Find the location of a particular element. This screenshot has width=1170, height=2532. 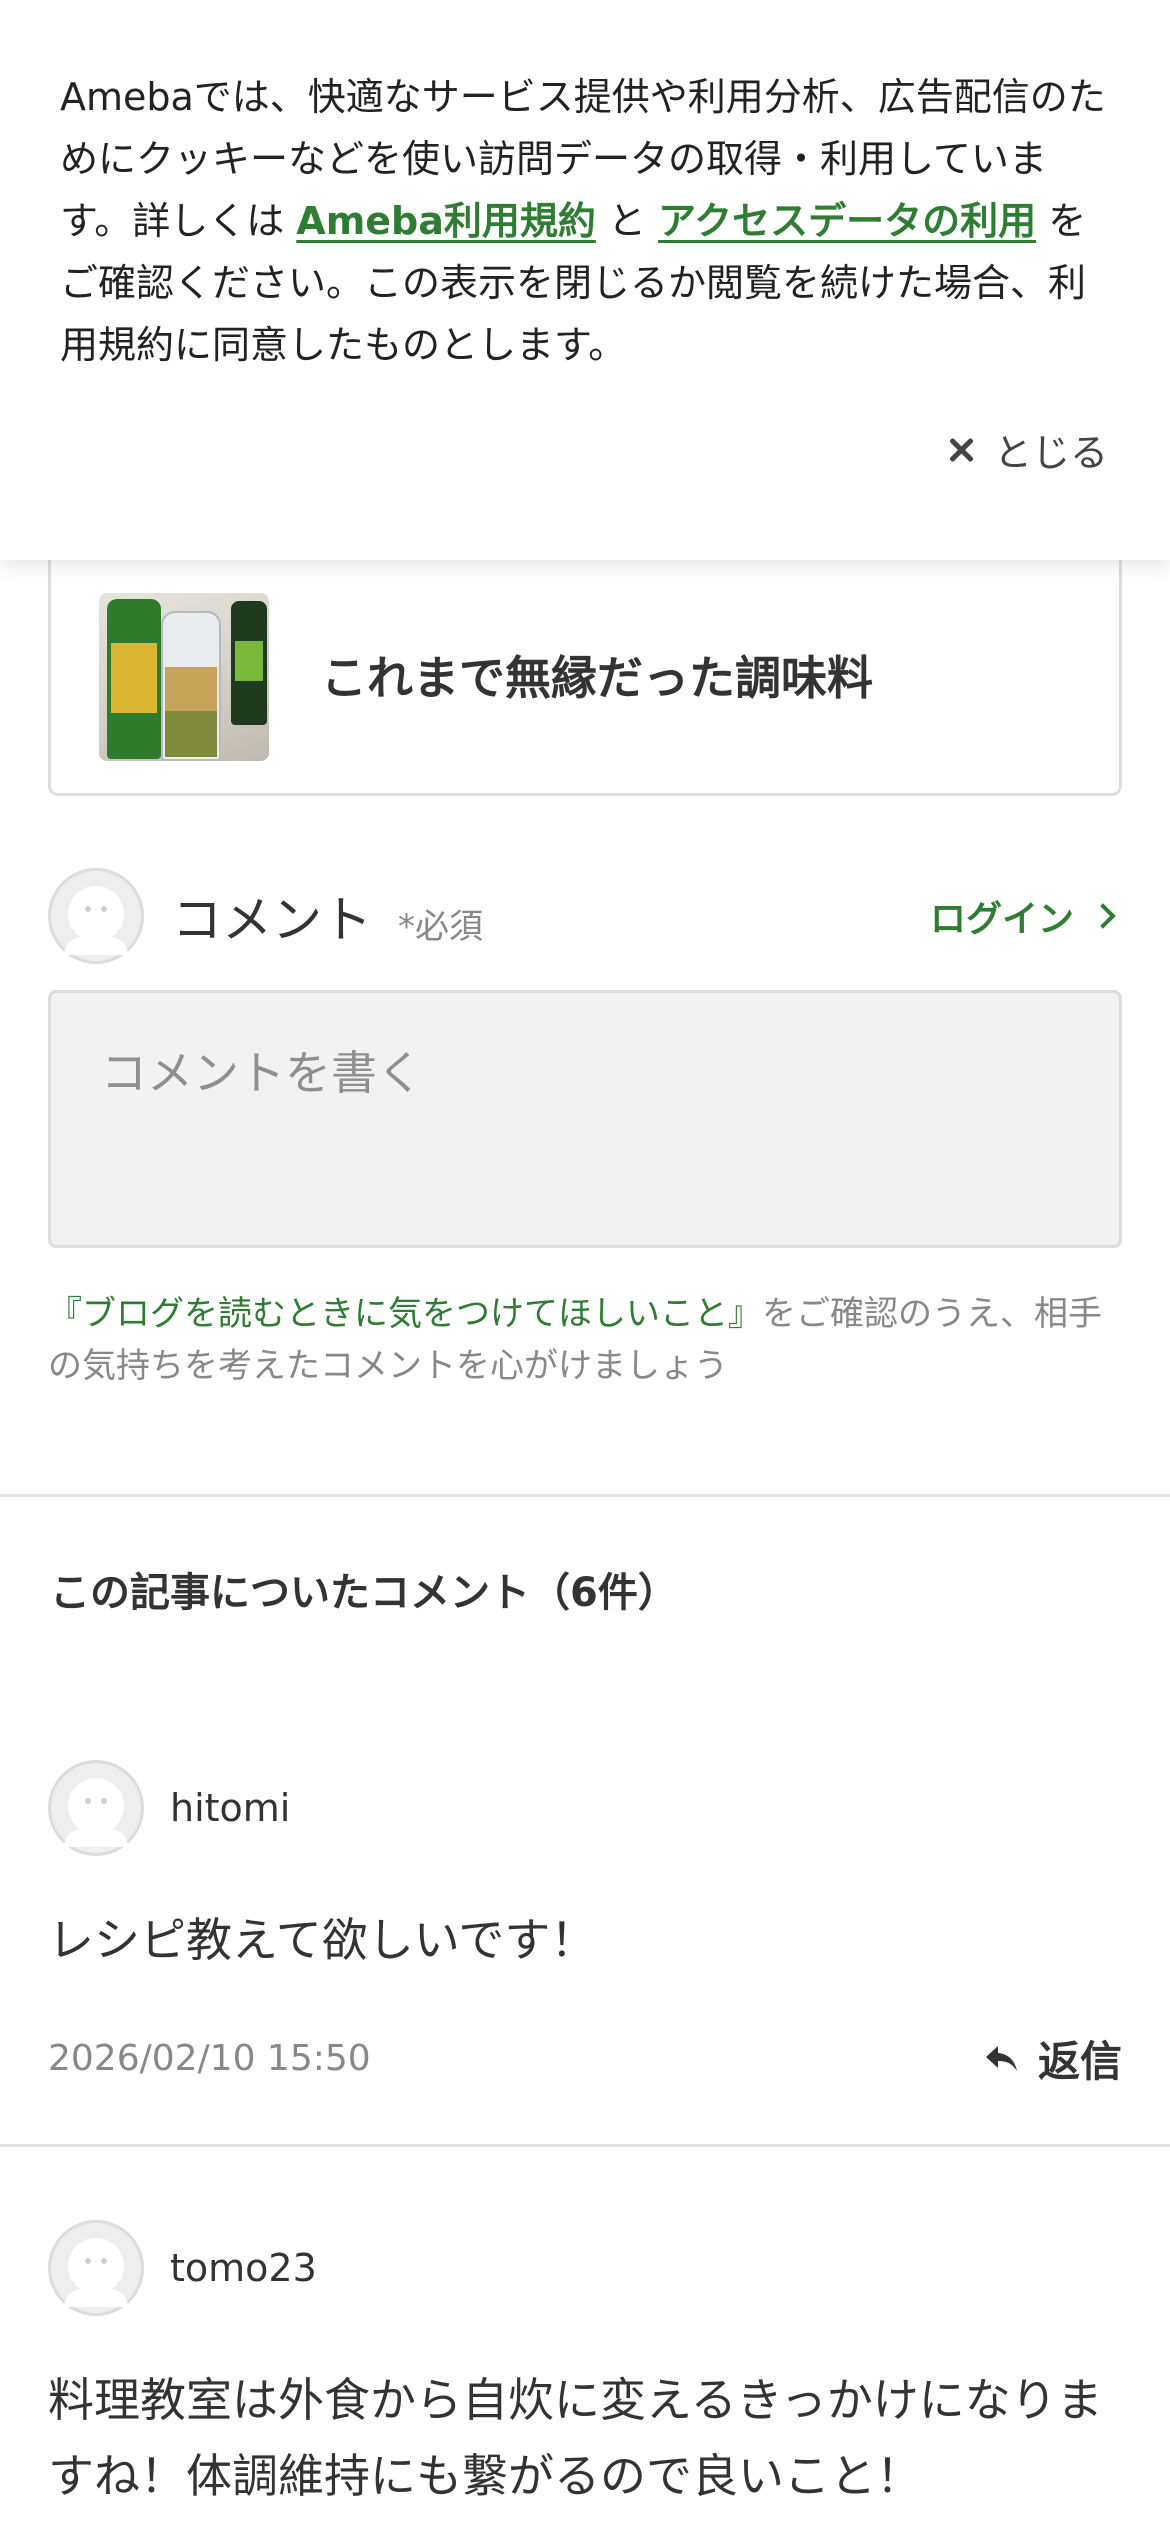

close-icon is located at coordinates (961, 450).